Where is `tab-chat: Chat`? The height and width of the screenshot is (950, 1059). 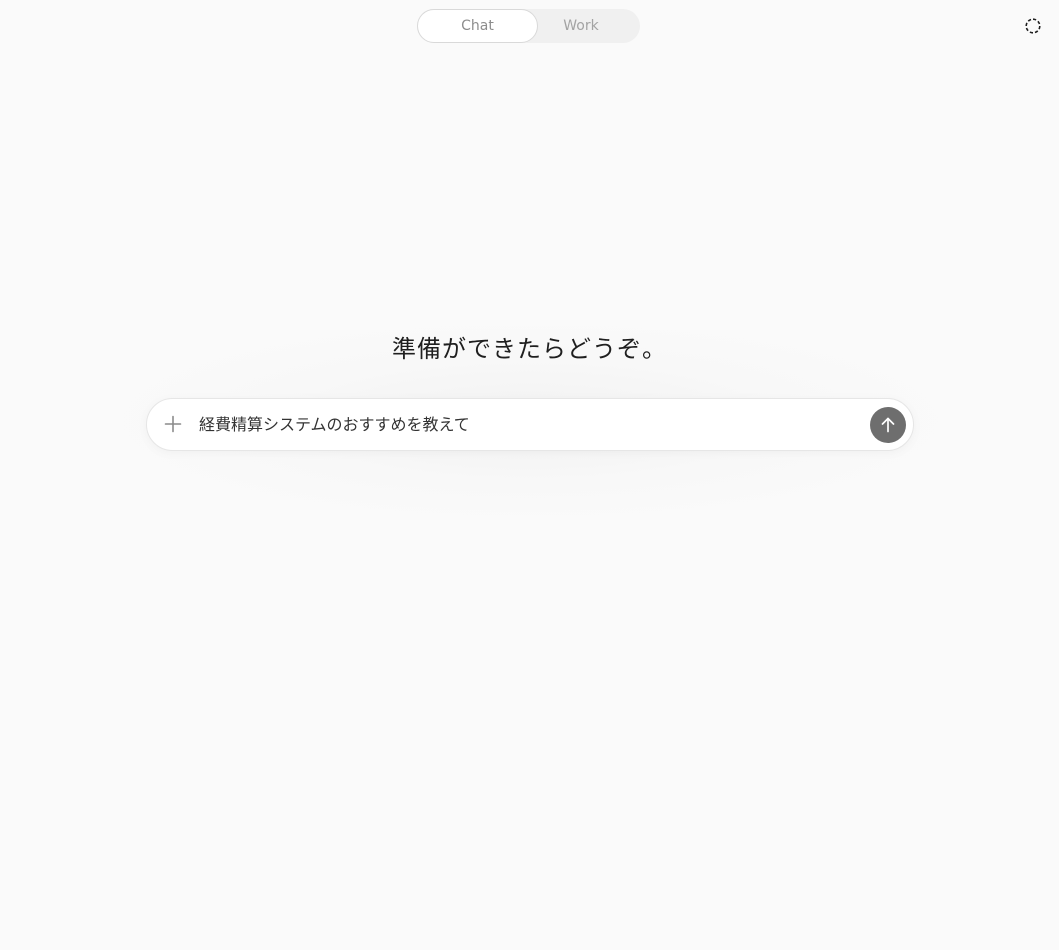
tab-chat: Chat is located at coordinates (477, 26).